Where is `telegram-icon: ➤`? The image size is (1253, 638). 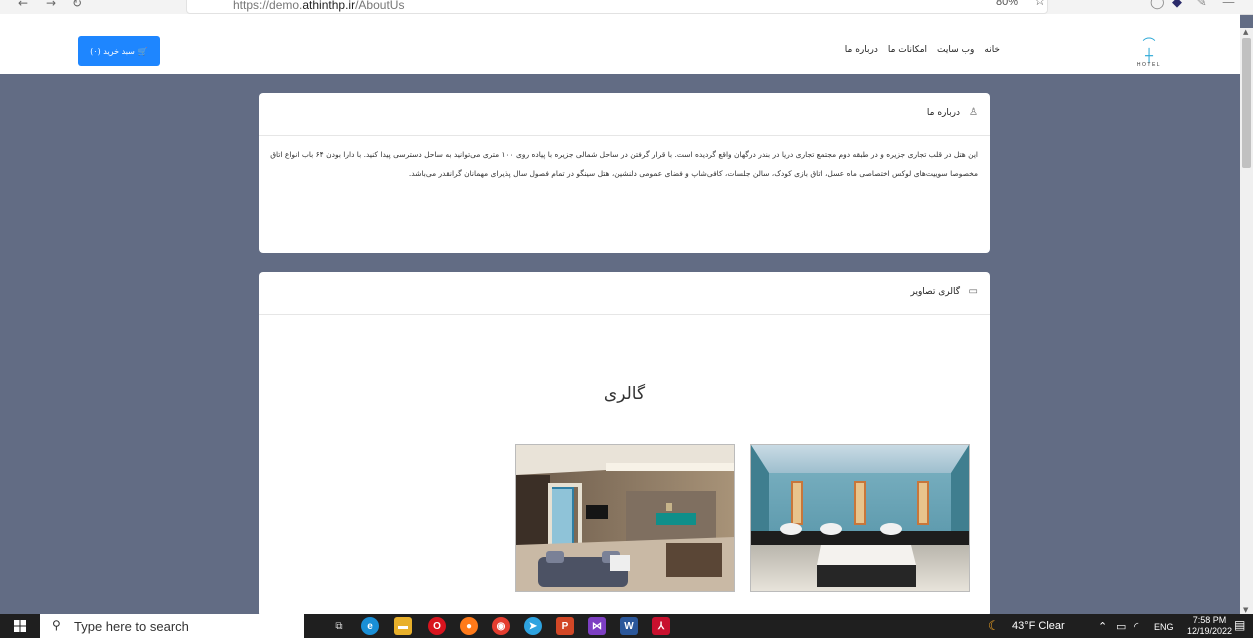
telegram-icon: ➤ is located at coordinates (533, 626).